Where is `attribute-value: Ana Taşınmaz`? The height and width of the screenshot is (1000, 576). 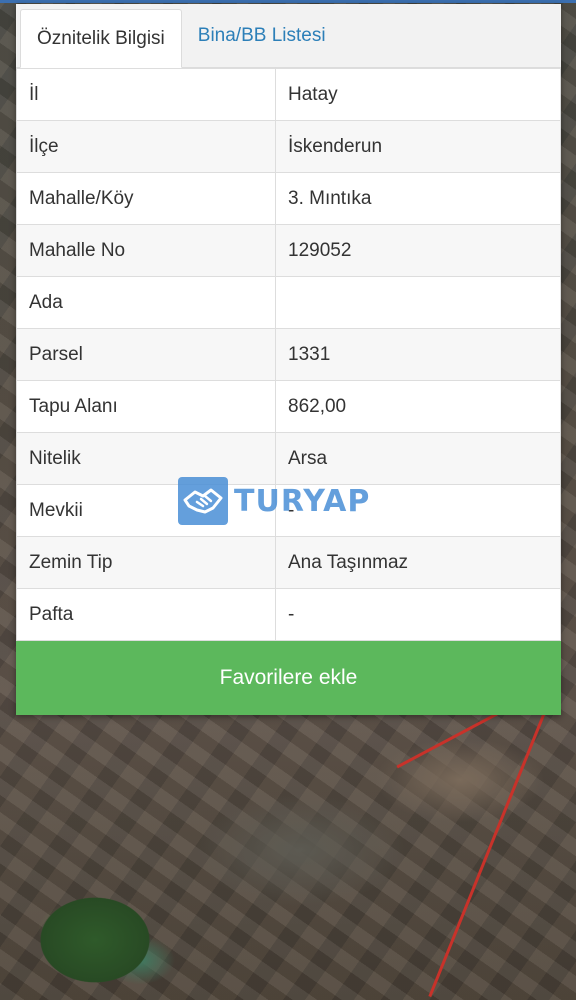 attribute-value: Ana Taşınmaz is located at coordinates (418, 562).